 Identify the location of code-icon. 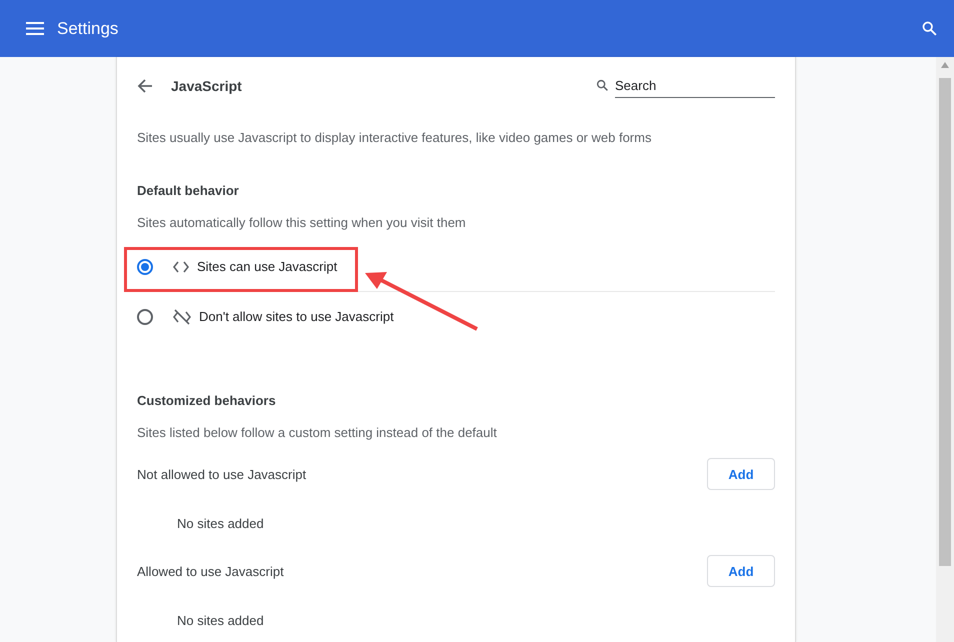
(181, 266).